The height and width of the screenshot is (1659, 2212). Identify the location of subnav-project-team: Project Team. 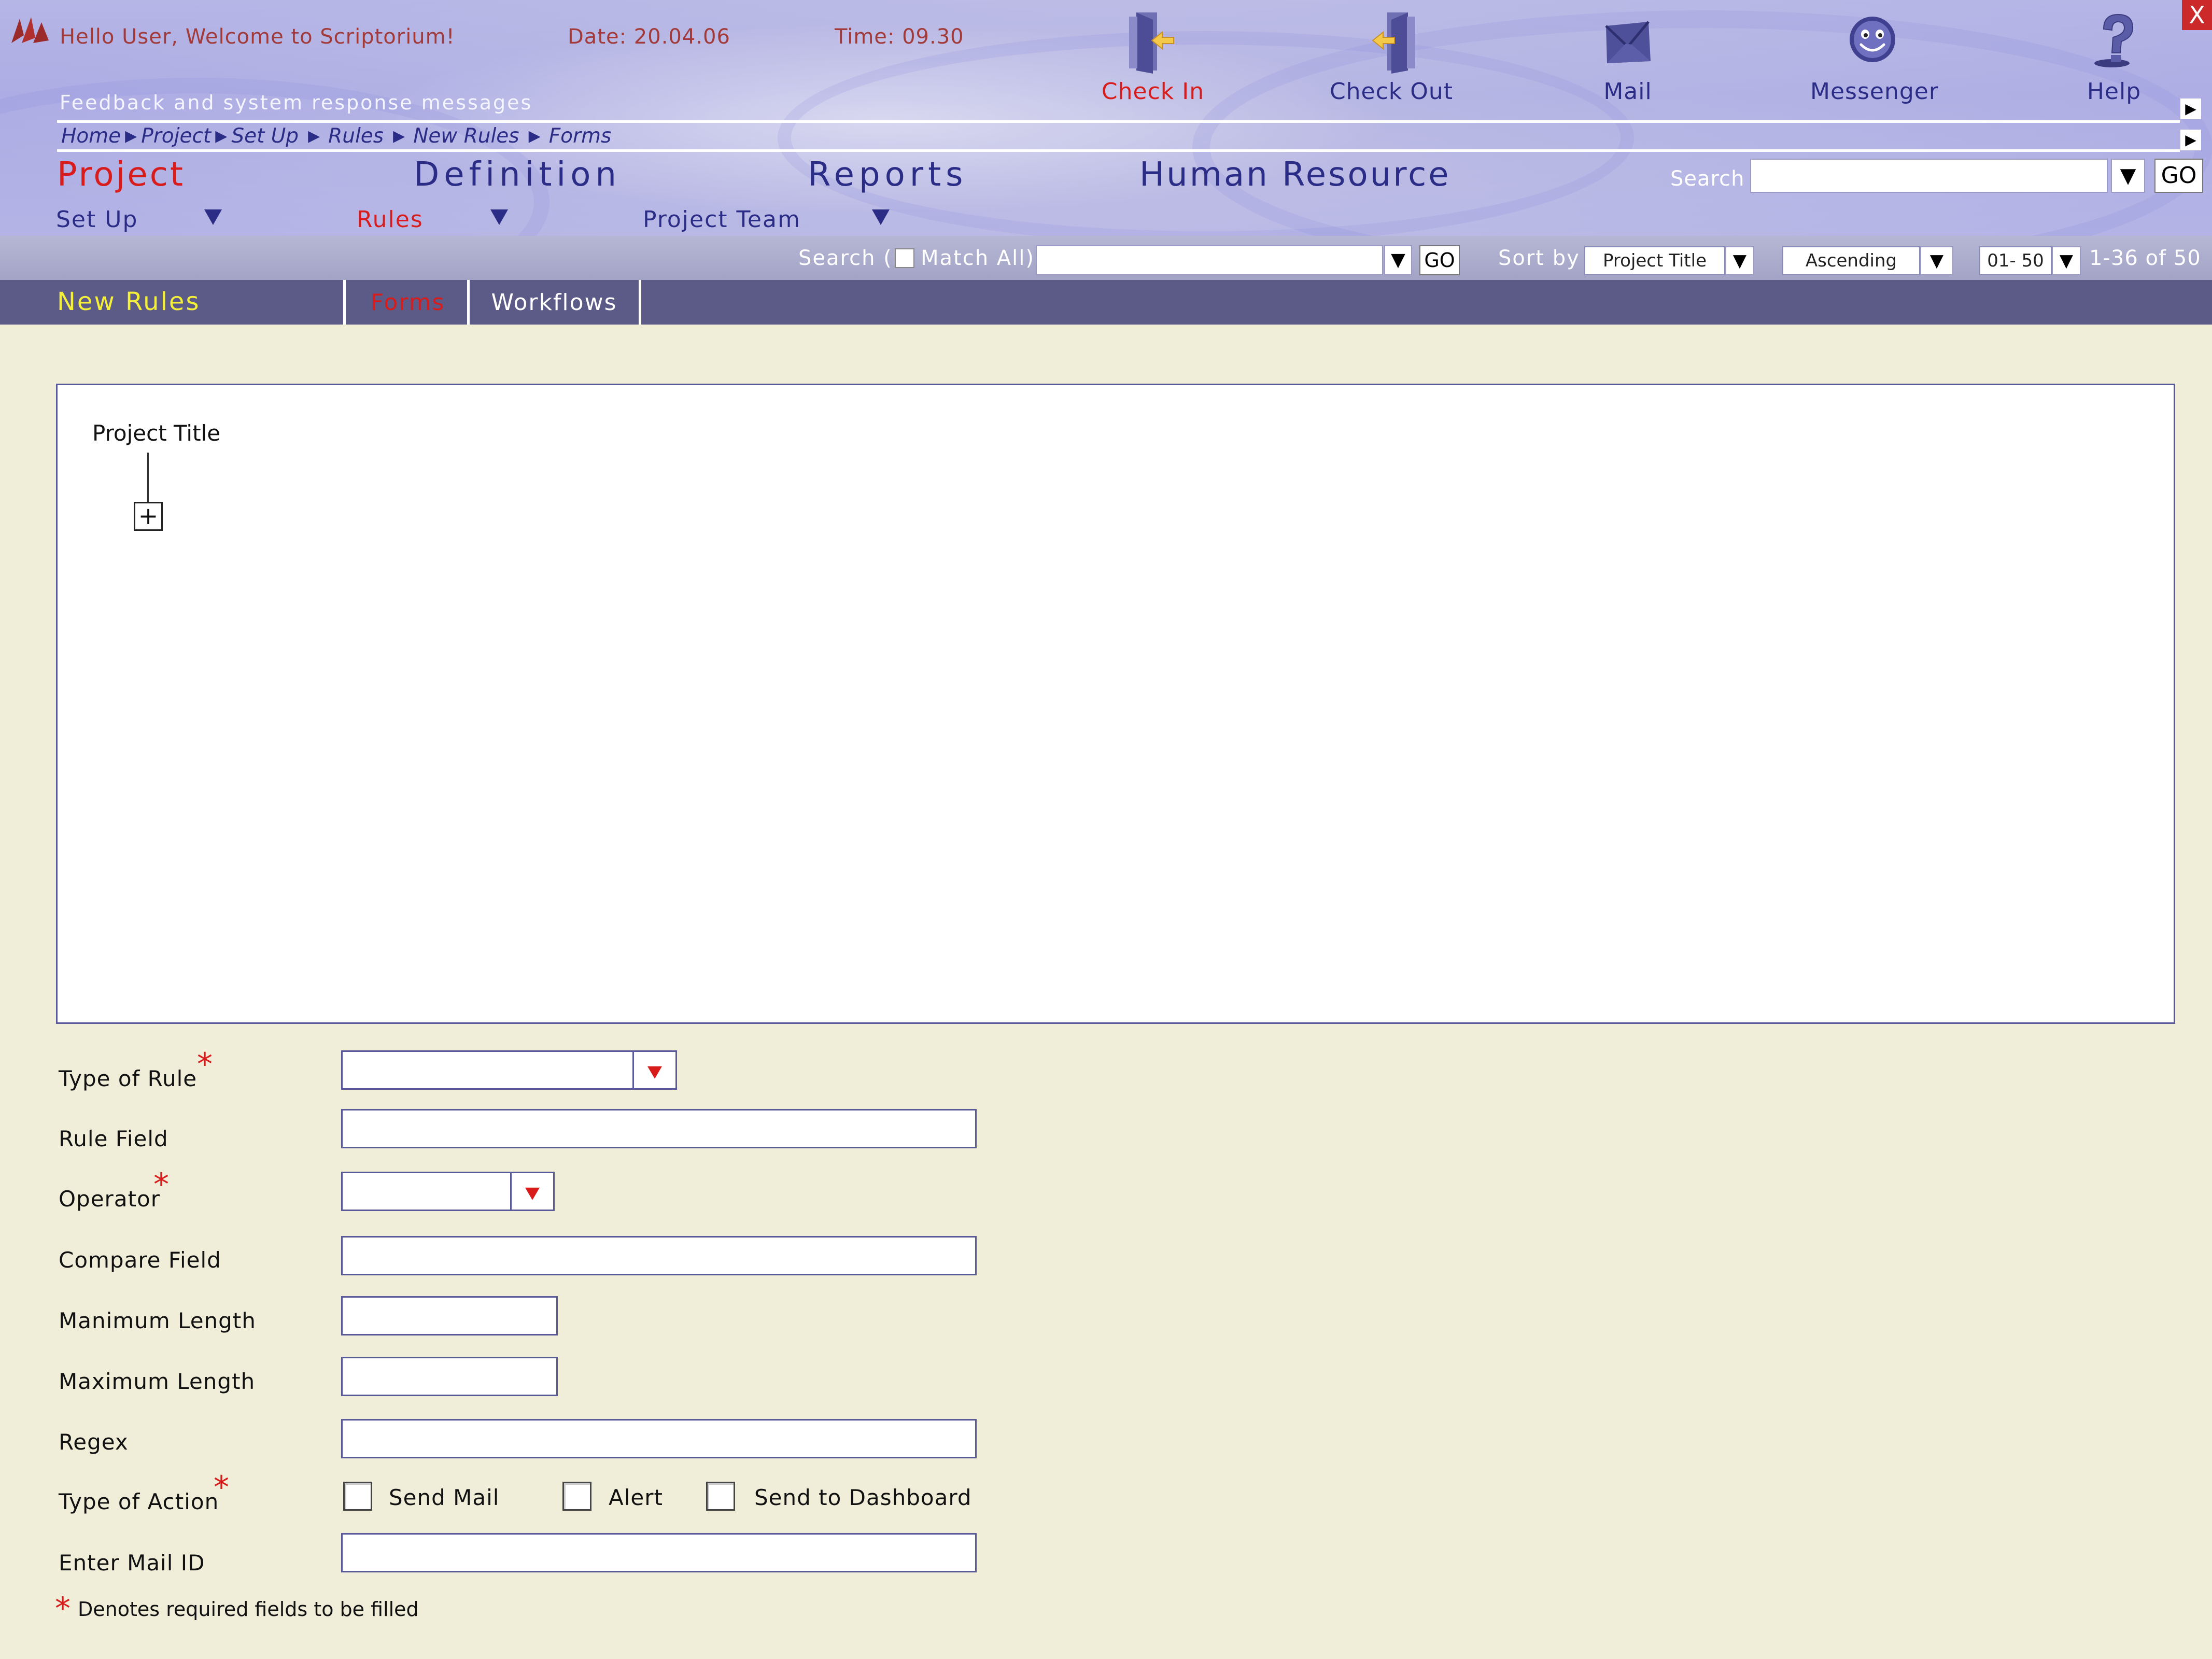
(722, 219).